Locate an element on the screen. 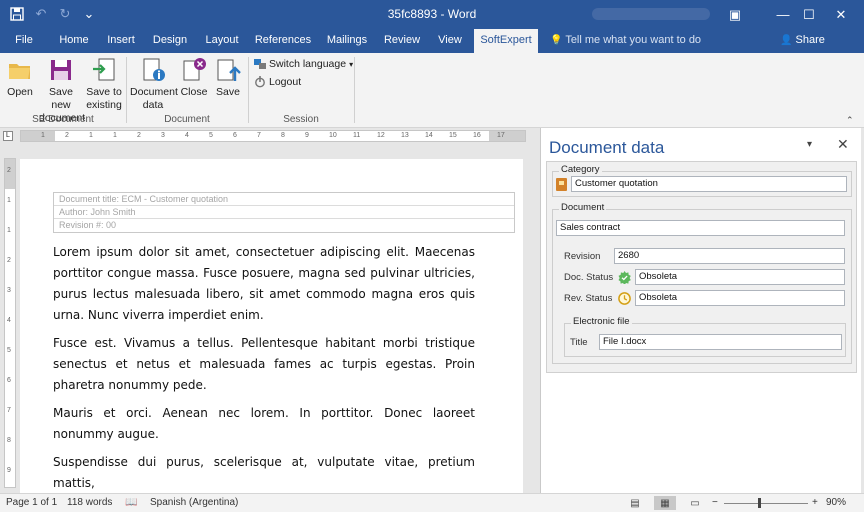 This screenshot has width=864, height=512. electronic-file-group: Electronic file Title File I.docx is located at coordinates (705, 336).